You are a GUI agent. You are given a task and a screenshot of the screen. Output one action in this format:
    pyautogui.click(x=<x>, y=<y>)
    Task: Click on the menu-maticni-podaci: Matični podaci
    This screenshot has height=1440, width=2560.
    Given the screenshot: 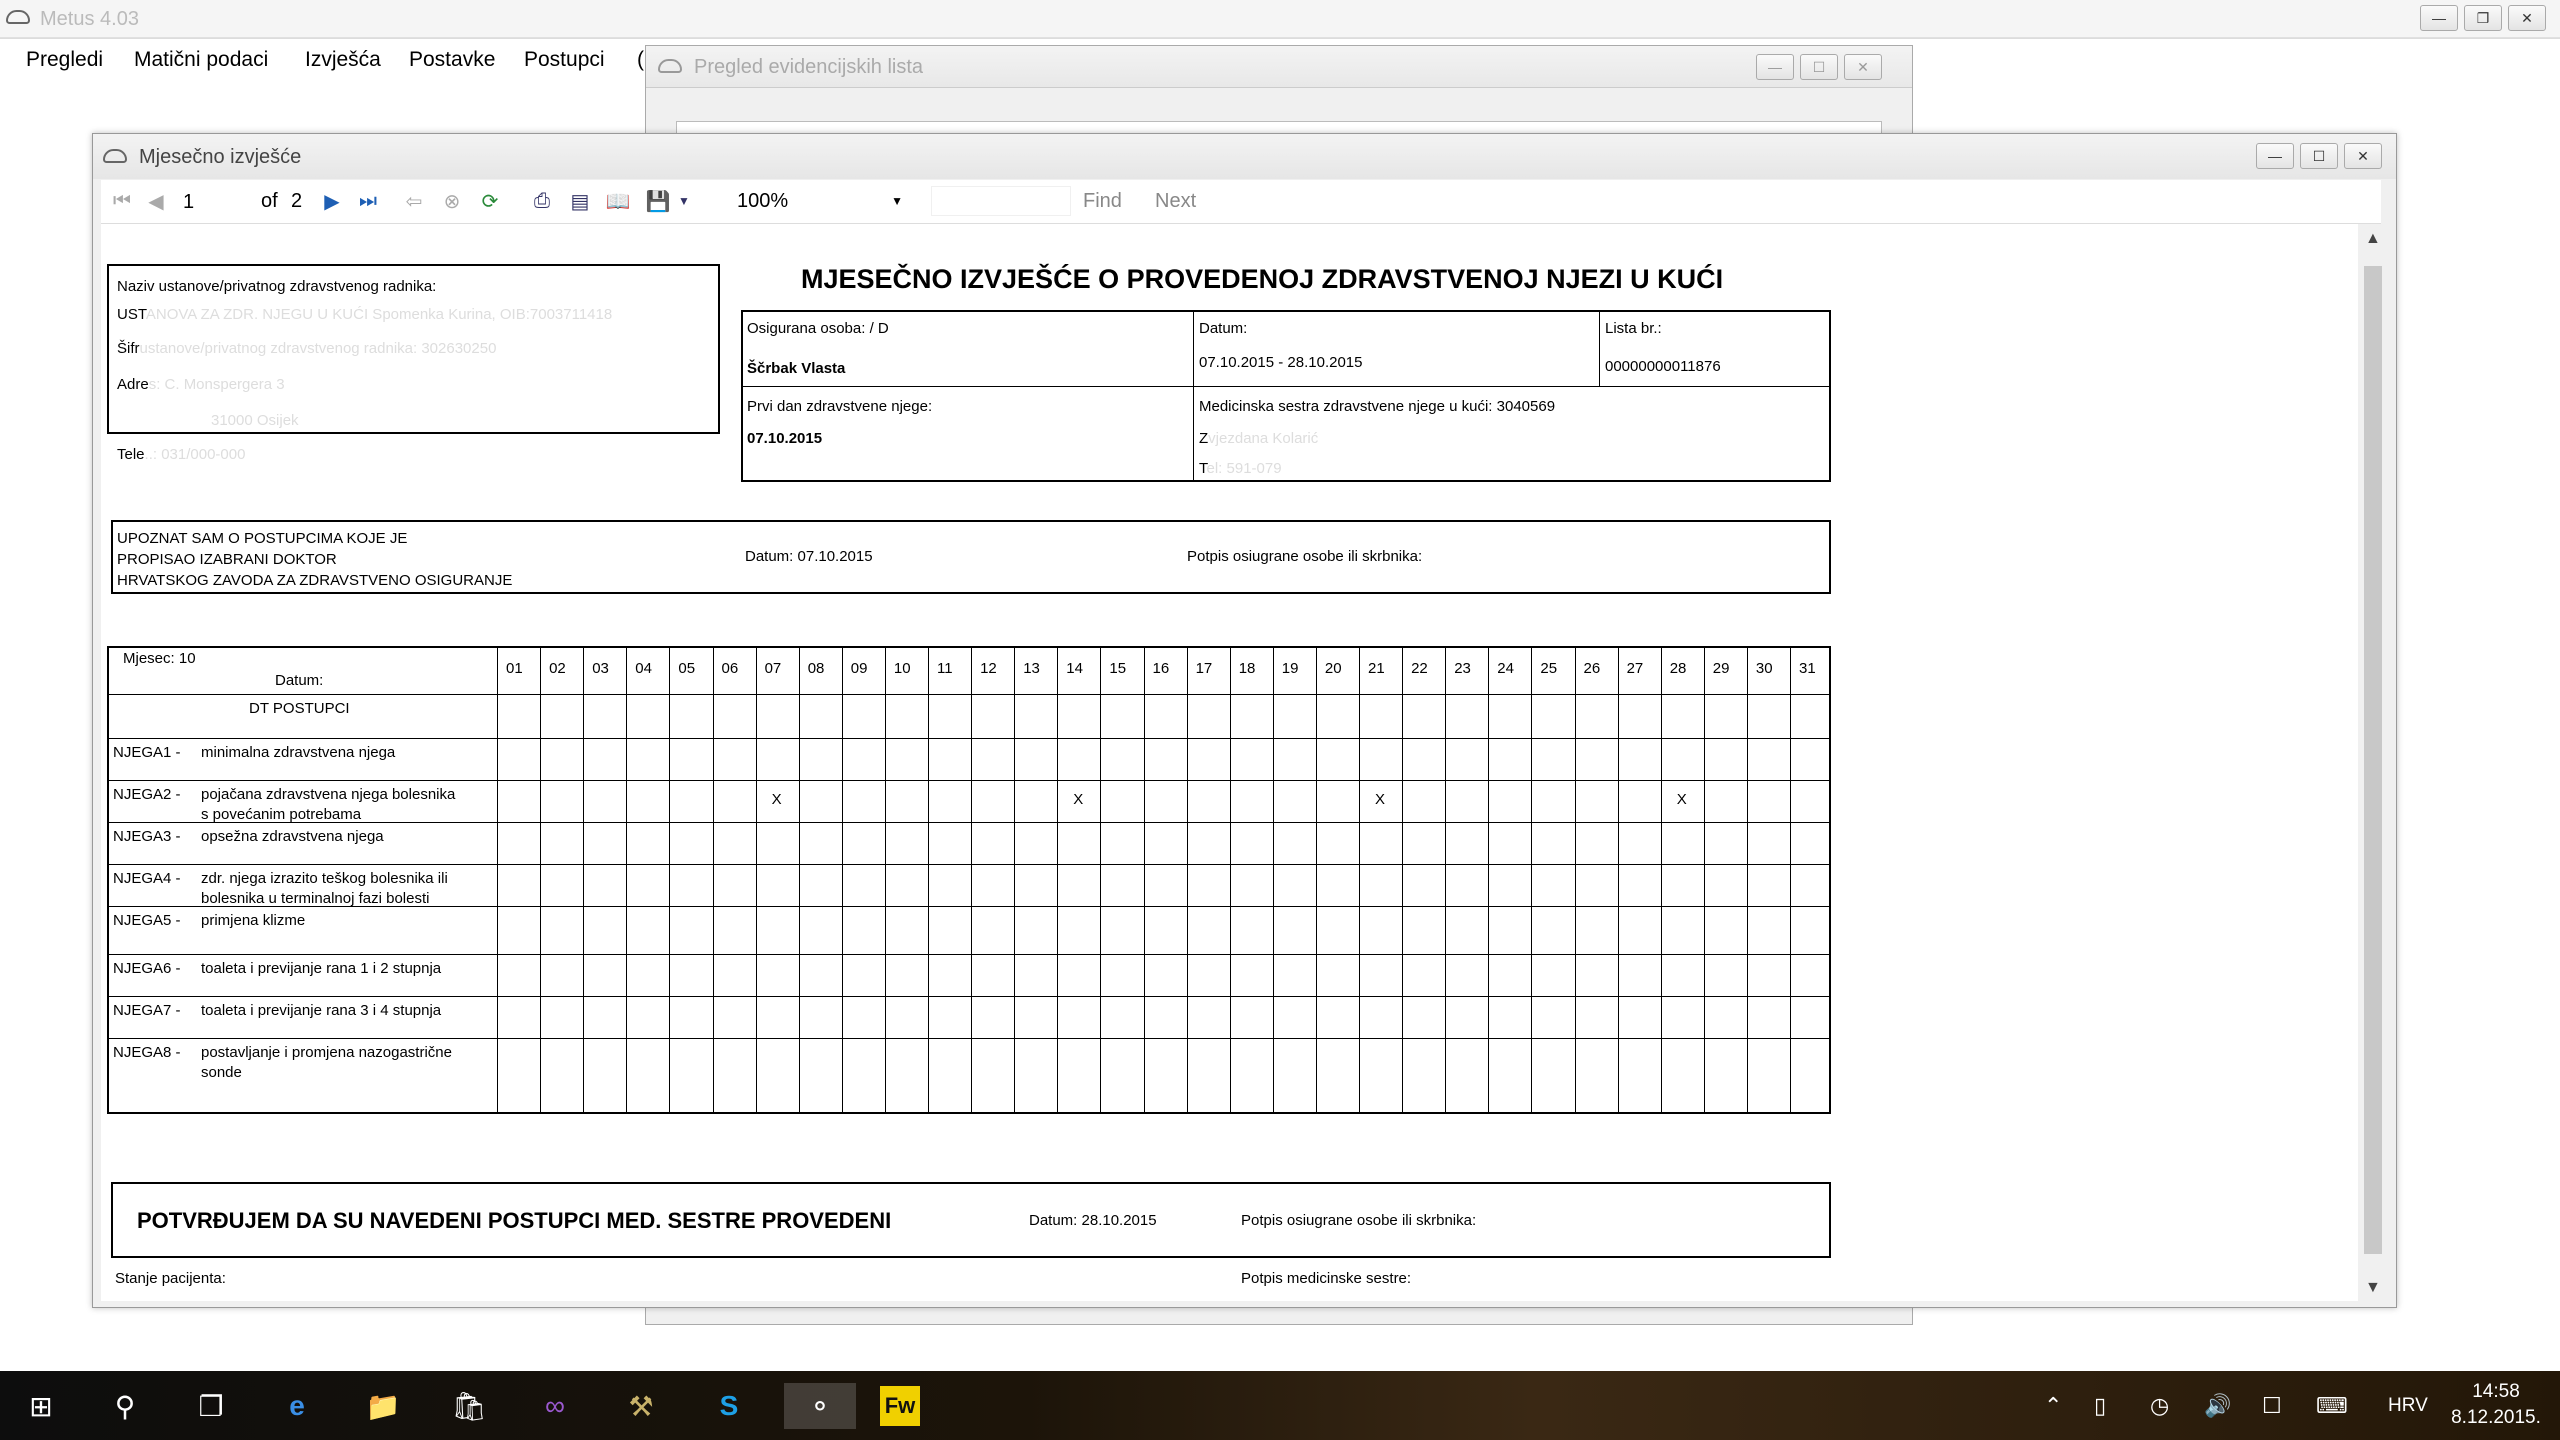 What is the action you would take?
    pyautogui.click(x=201, y=60)
    